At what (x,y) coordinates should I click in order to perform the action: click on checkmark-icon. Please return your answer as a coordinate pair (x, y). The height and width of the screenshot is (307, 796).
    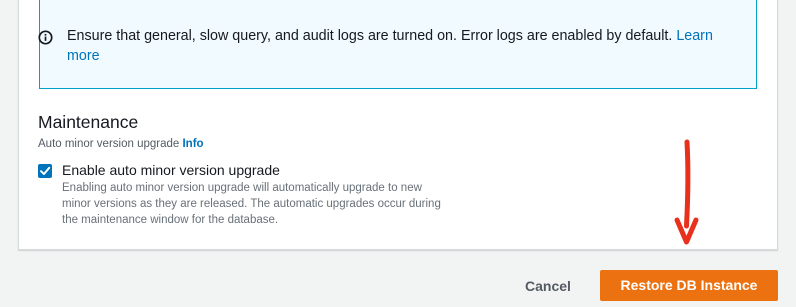
    Looking at the image, I should click on (45, 170).